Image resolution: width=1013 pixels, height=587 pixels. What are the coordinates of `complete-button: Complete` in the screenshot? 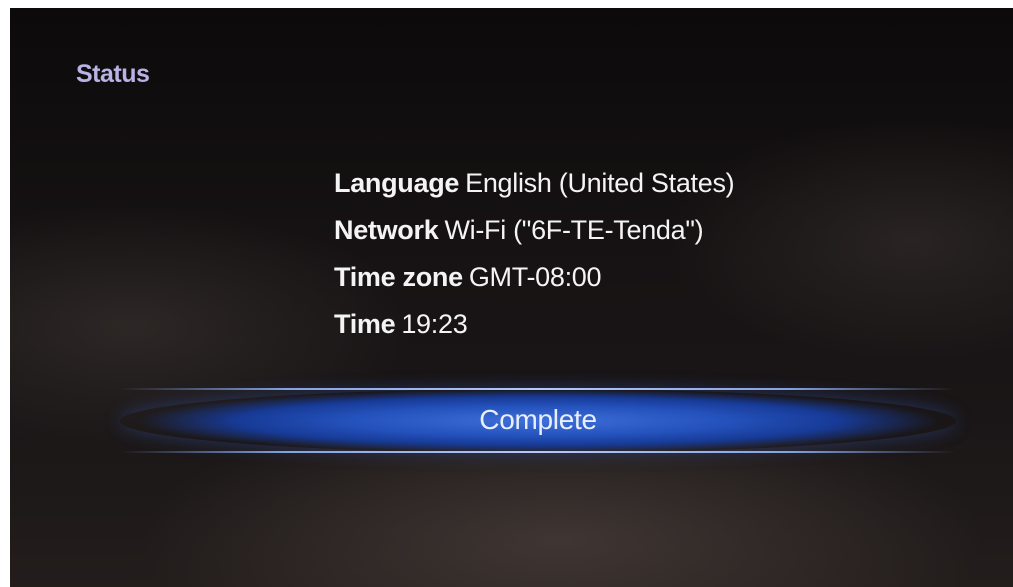 It's located at (538, 421).